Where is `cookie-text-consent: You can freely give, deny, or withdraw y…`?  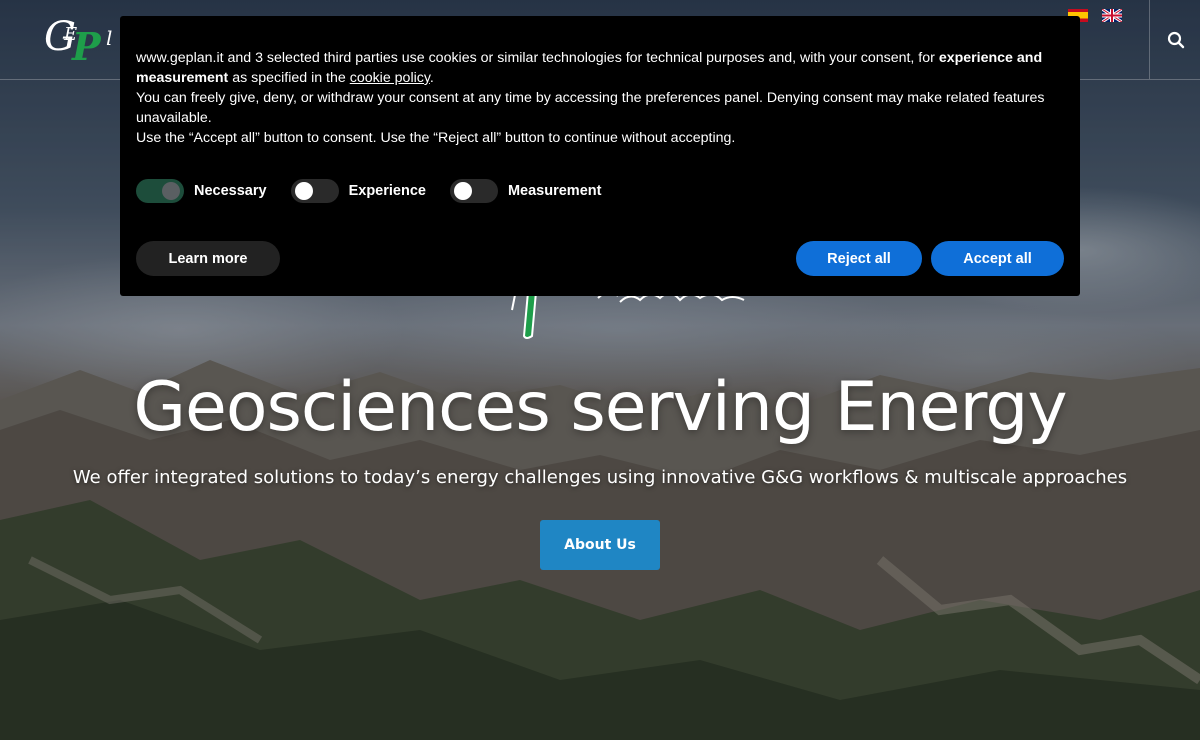
cookie-text-consent: You can freely give, deny, or withdraw y… is located at coordinates (590, 108).